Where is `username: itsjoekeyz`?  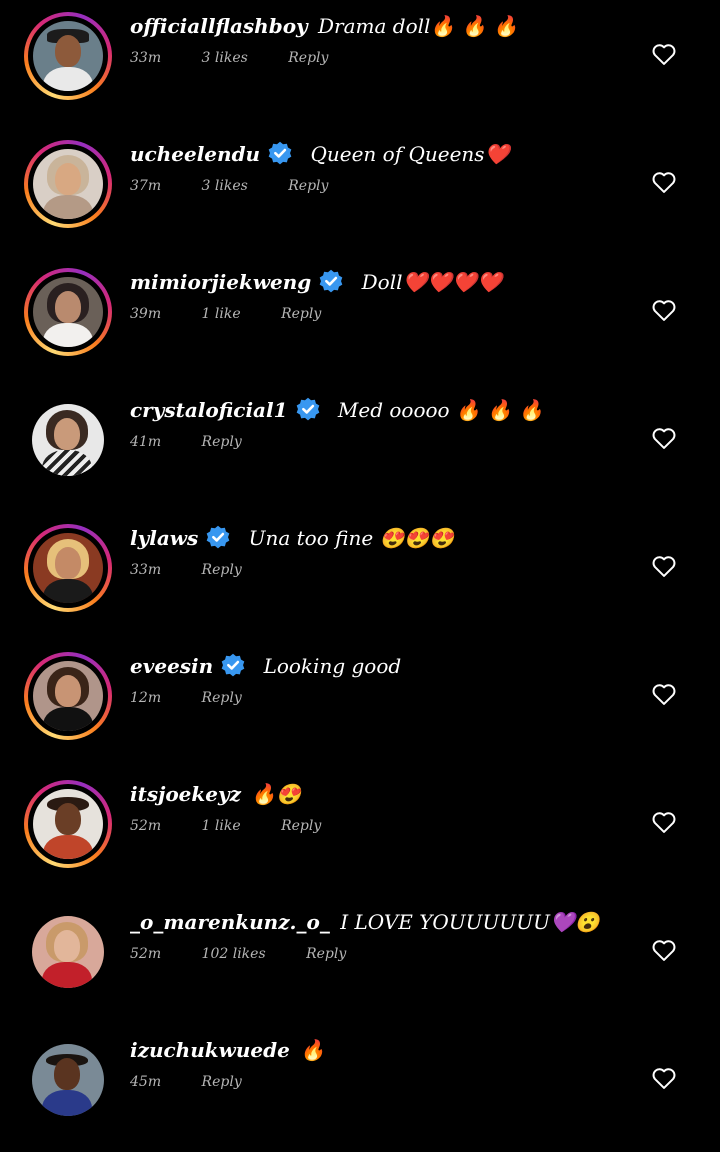 username: itsjoekeyz is located at coordinates (185, 794).